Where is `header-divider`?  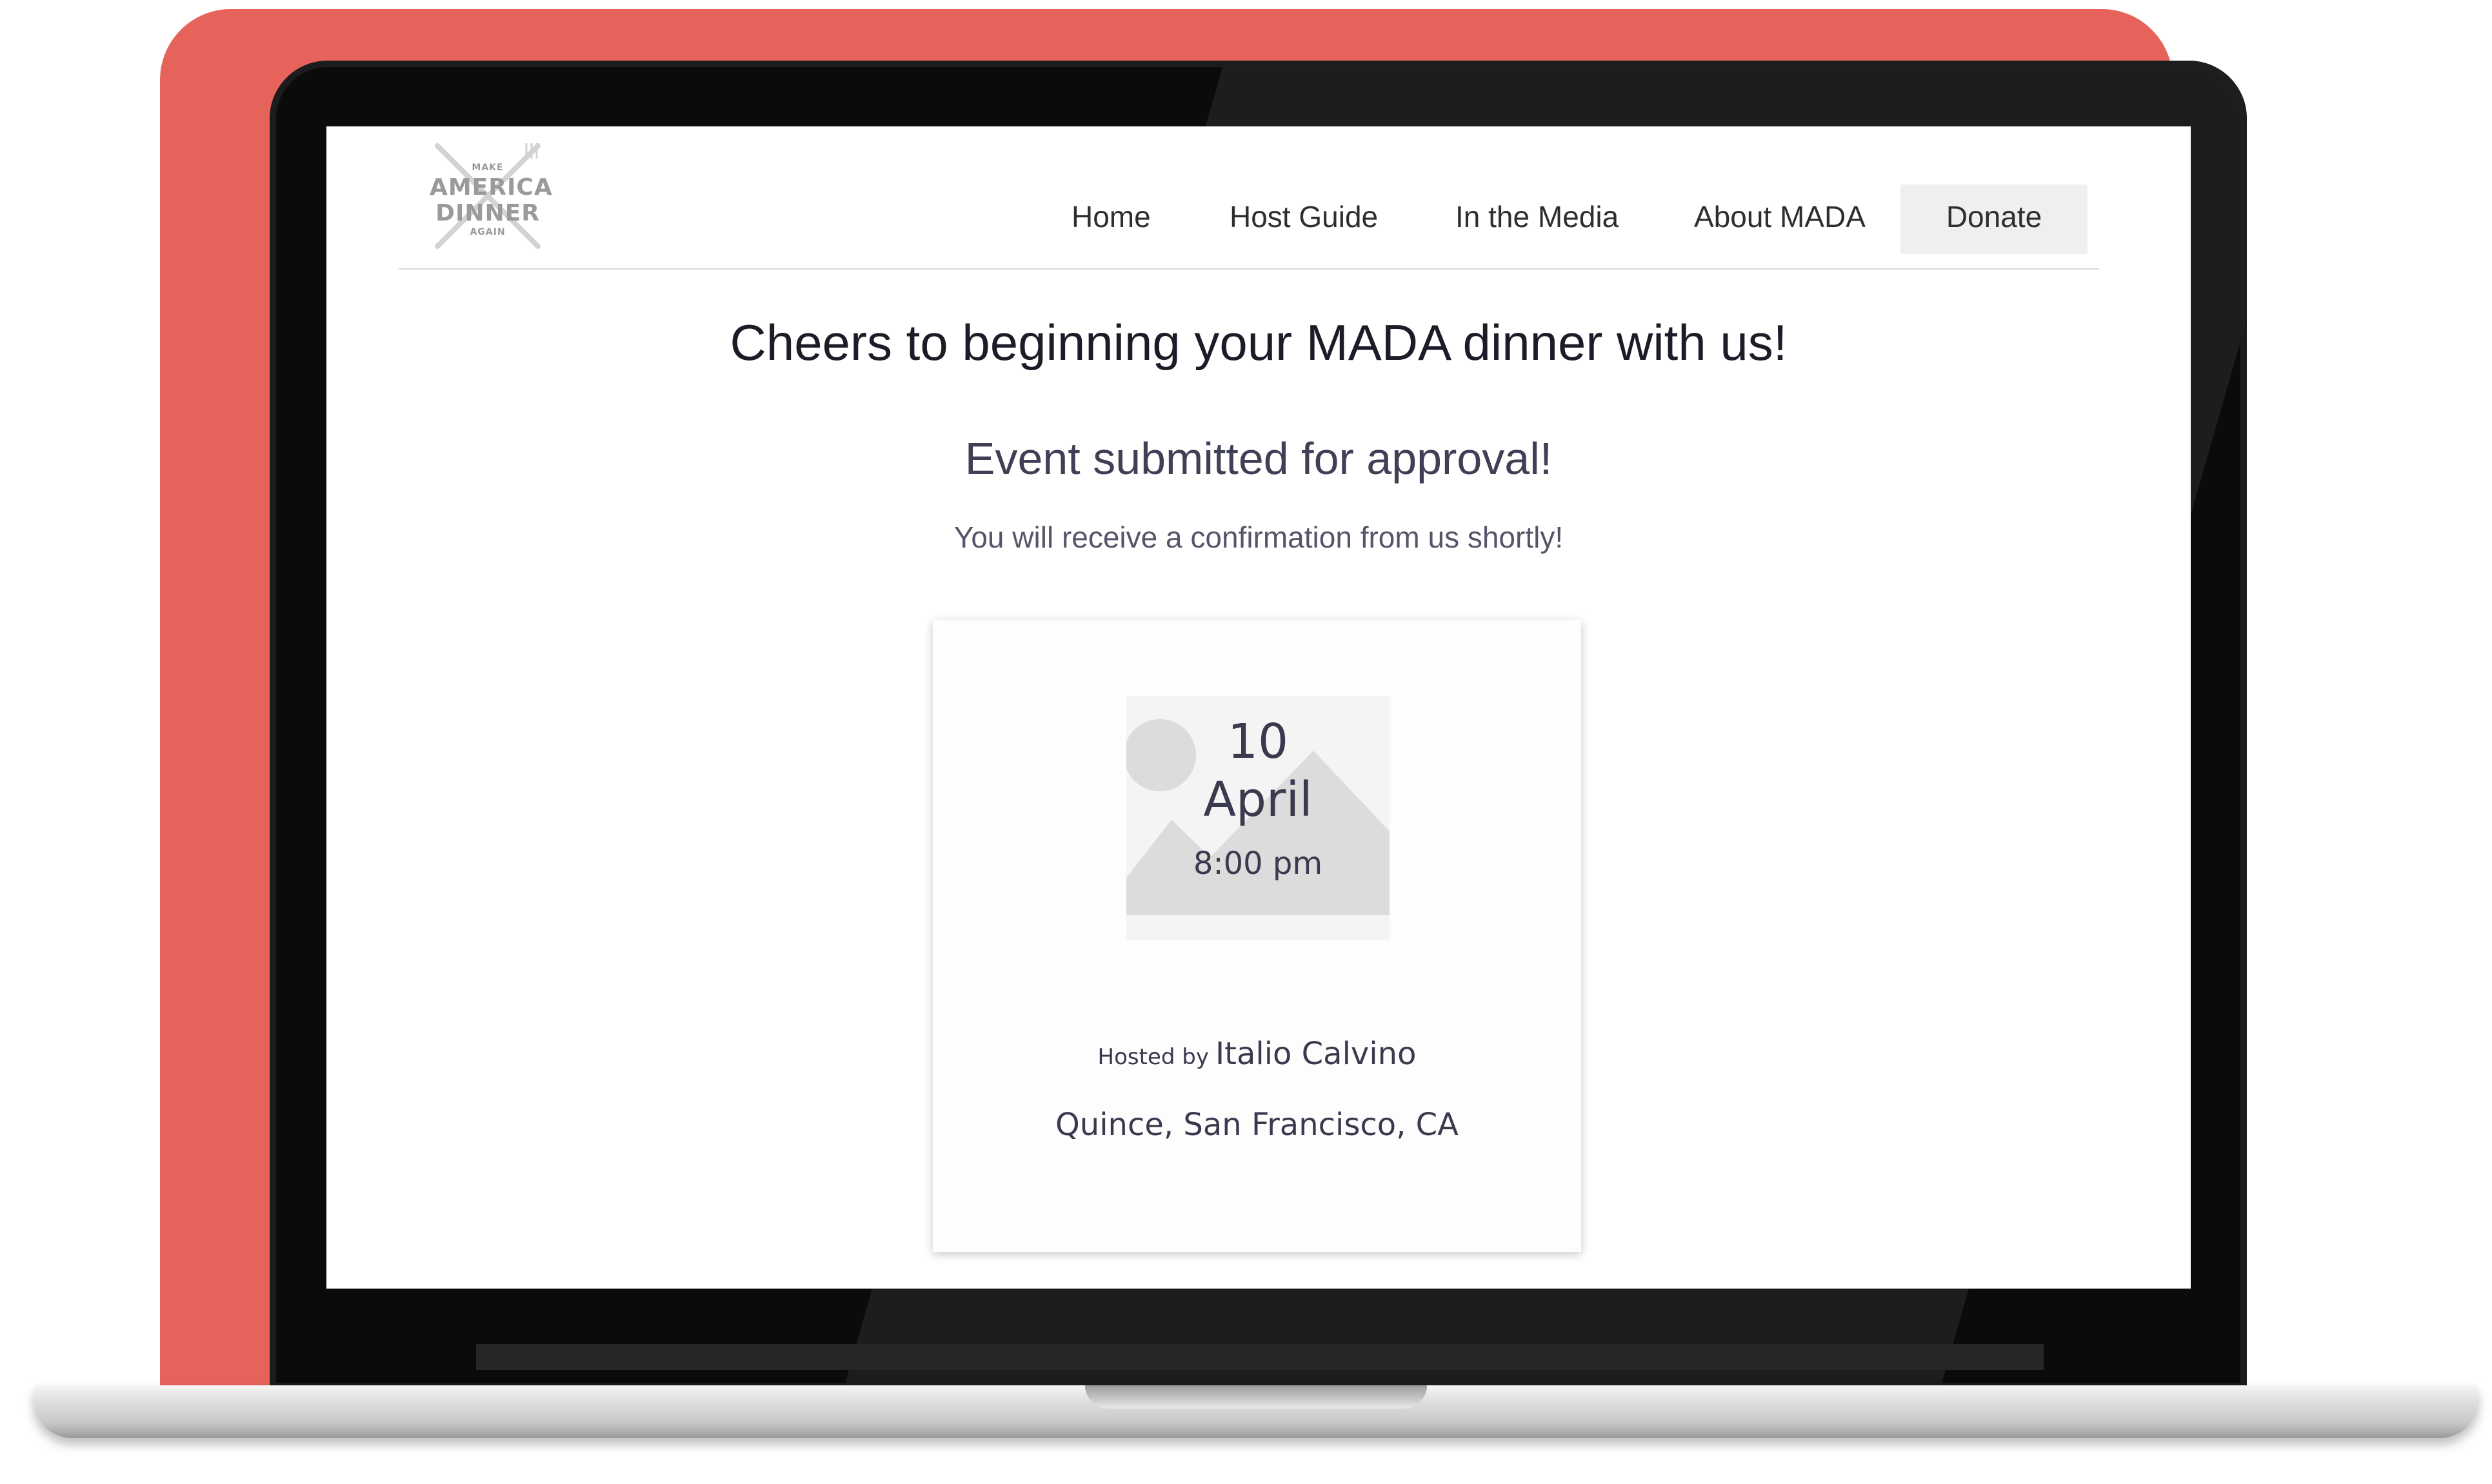 header-divider is located at coordinates (1249, 269).